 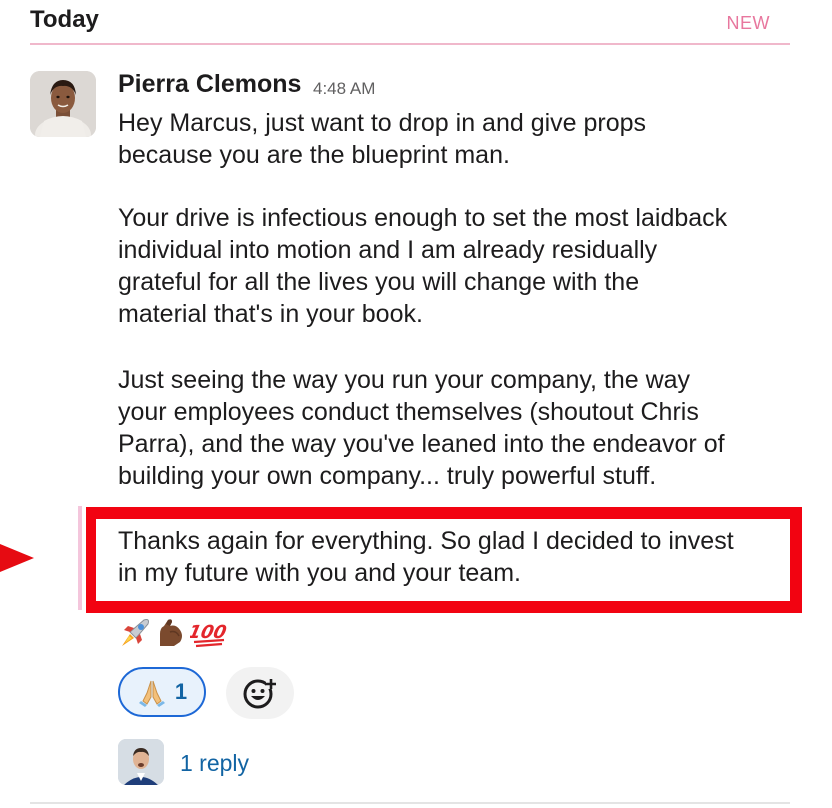 I want to click on flexed-biceps-icon, so click(x=171, y=632).